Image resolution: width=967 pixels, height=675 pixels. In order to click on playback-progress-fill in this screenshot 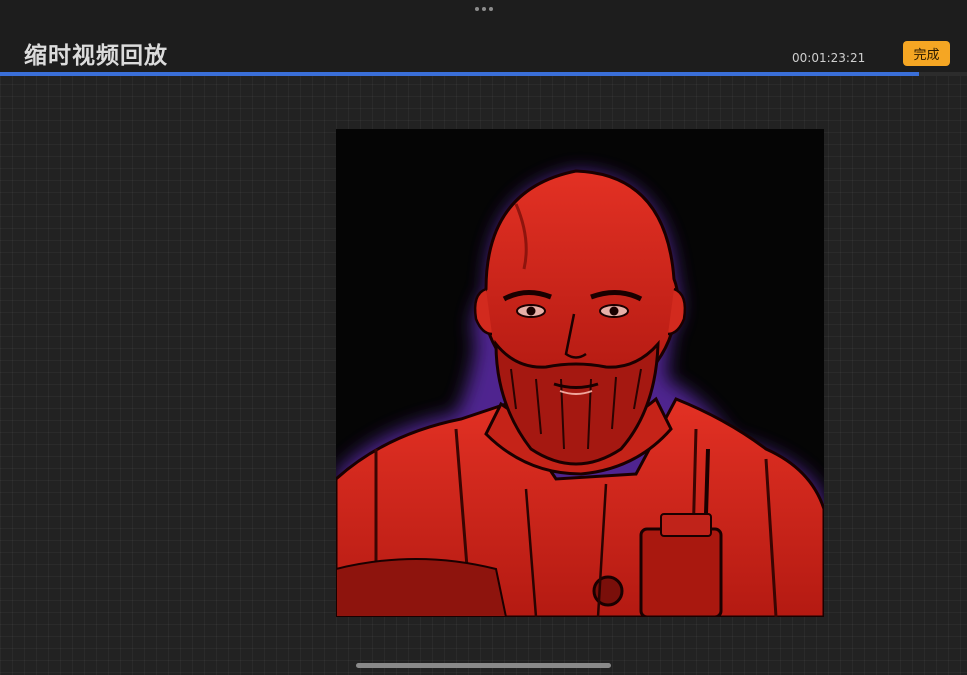, I will do `click(459, 74)`.